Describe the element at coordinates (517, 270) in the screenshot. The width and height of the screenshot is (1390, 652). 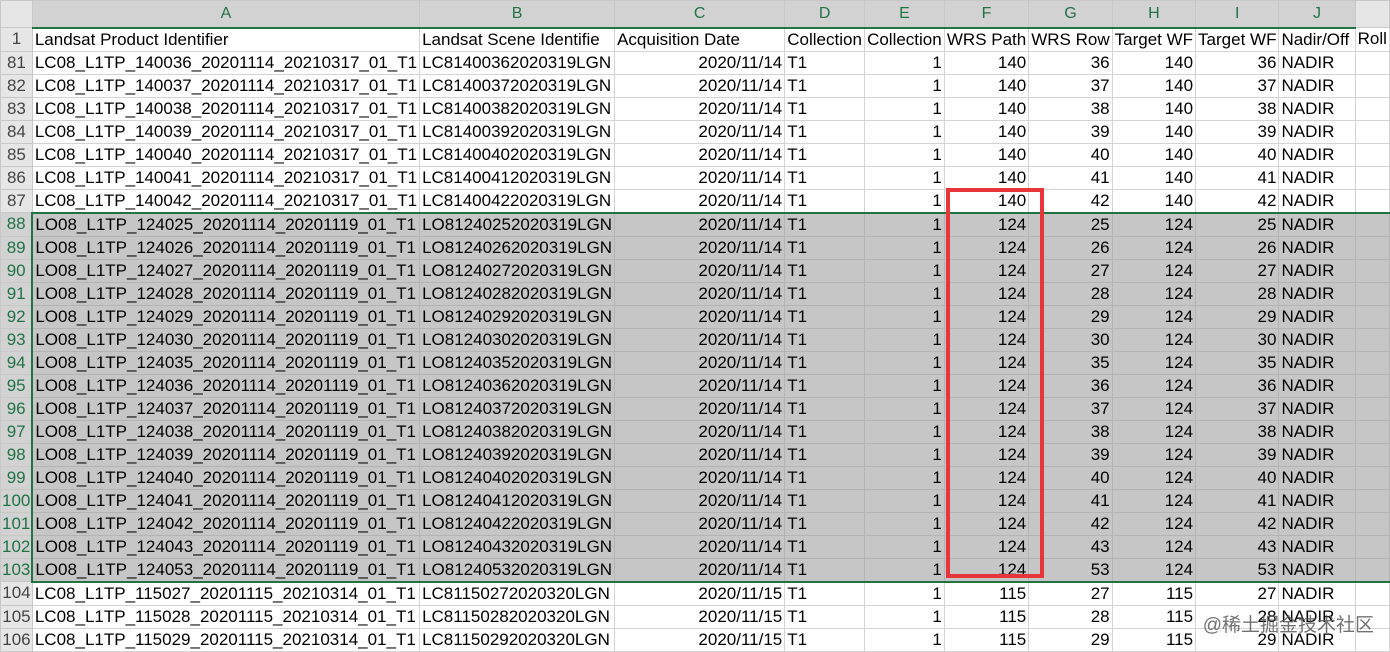
I see `grid-cell: LO81240272020319LGN` at that location.